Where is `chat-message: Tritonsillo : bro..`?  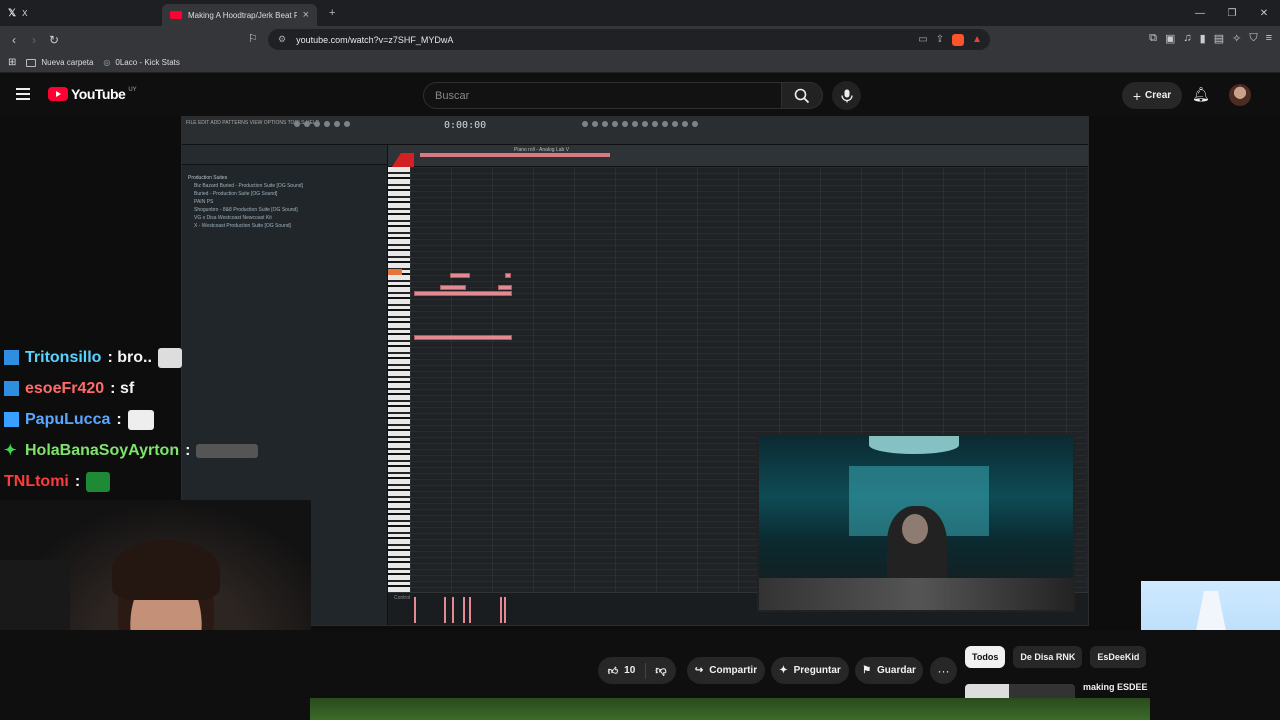
chat-message: Tritonsillo : bro.. is located at coordinates (145, 357).